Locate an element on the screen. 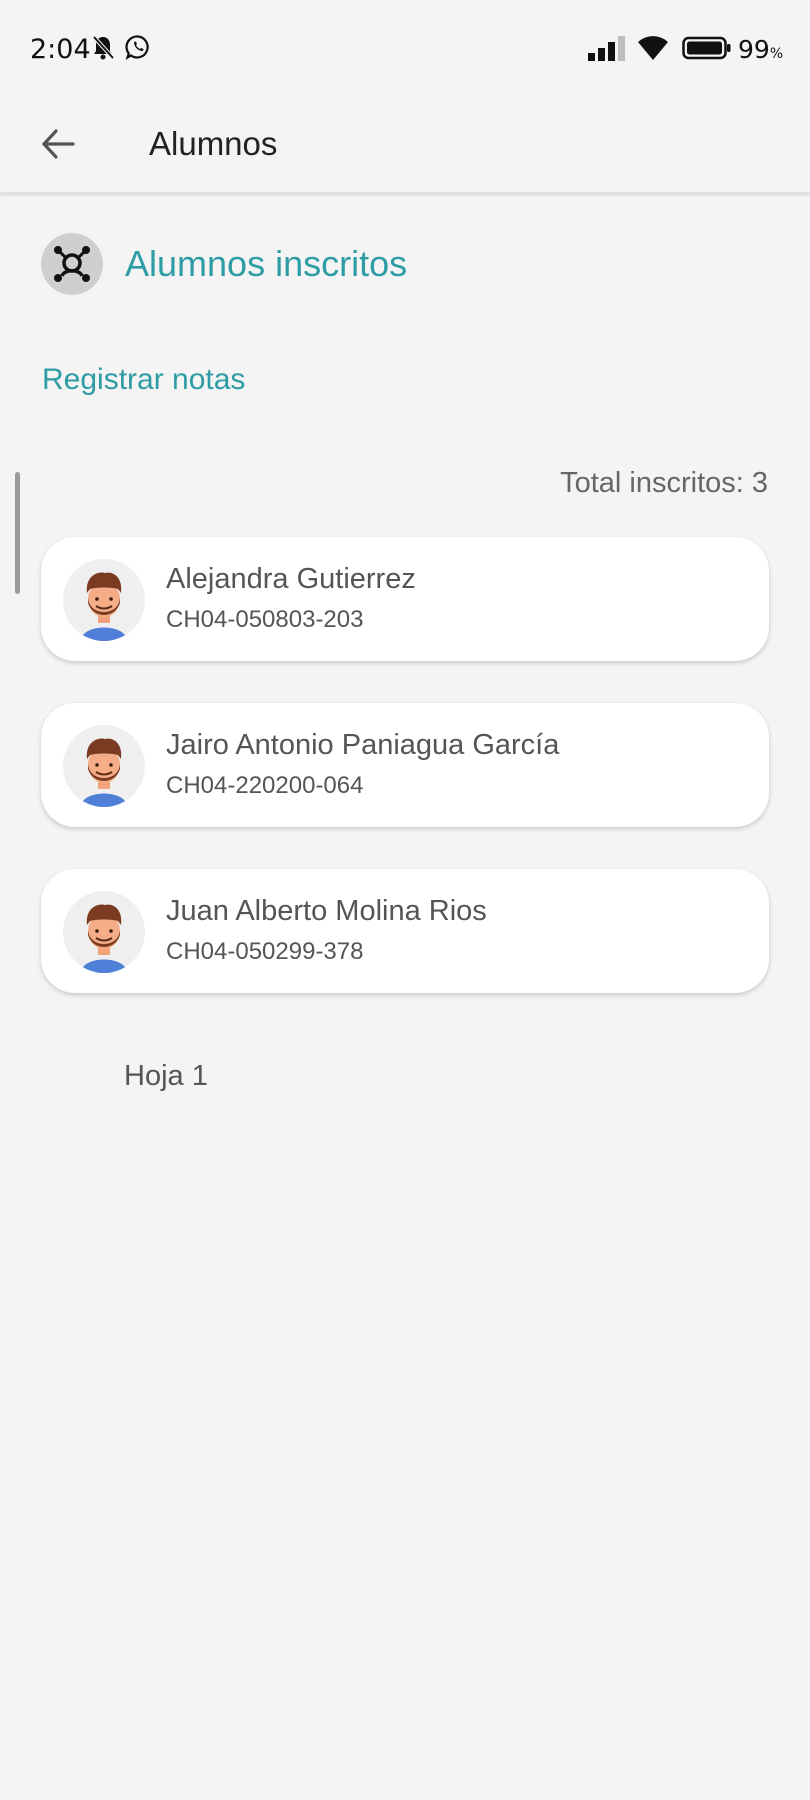 This screenshot has width=810, height=1800. total-enrolled-label: Total inscritos: 3 is located at coordinates (664, 483).